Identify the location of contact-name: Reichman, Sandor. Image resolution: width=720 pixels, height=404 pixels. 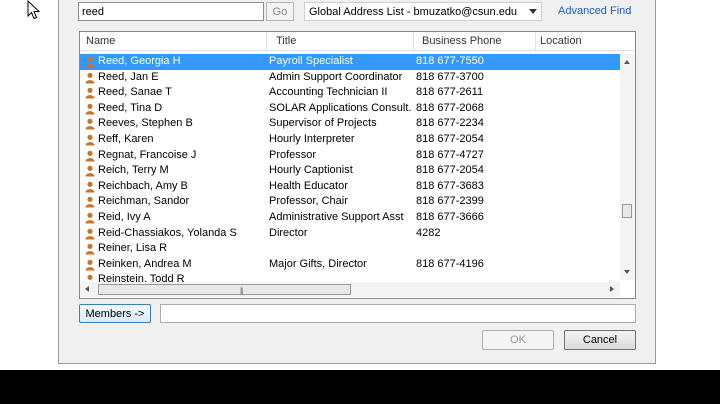
(144, 201).